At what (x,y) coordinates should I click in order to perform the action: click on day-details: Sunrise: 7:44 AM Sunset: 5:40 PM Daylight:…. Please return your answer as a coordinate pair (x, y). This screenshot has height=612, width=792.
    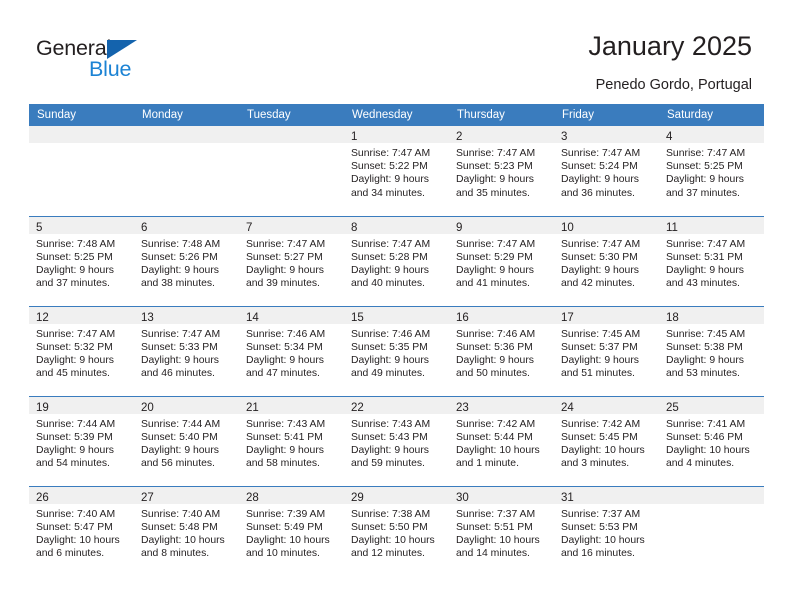
    Looking at the image, I should click on (186, 442).